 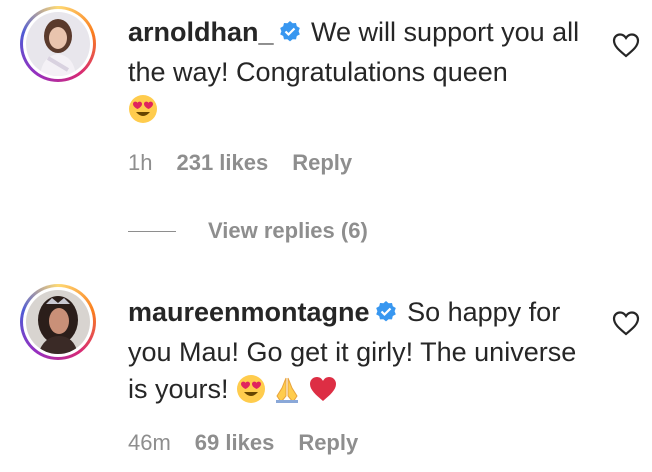 What do you see at coordinates (222, 163) in the screenshot?
I see `likes-count: 231 likes` at bounding box center [222, 163].